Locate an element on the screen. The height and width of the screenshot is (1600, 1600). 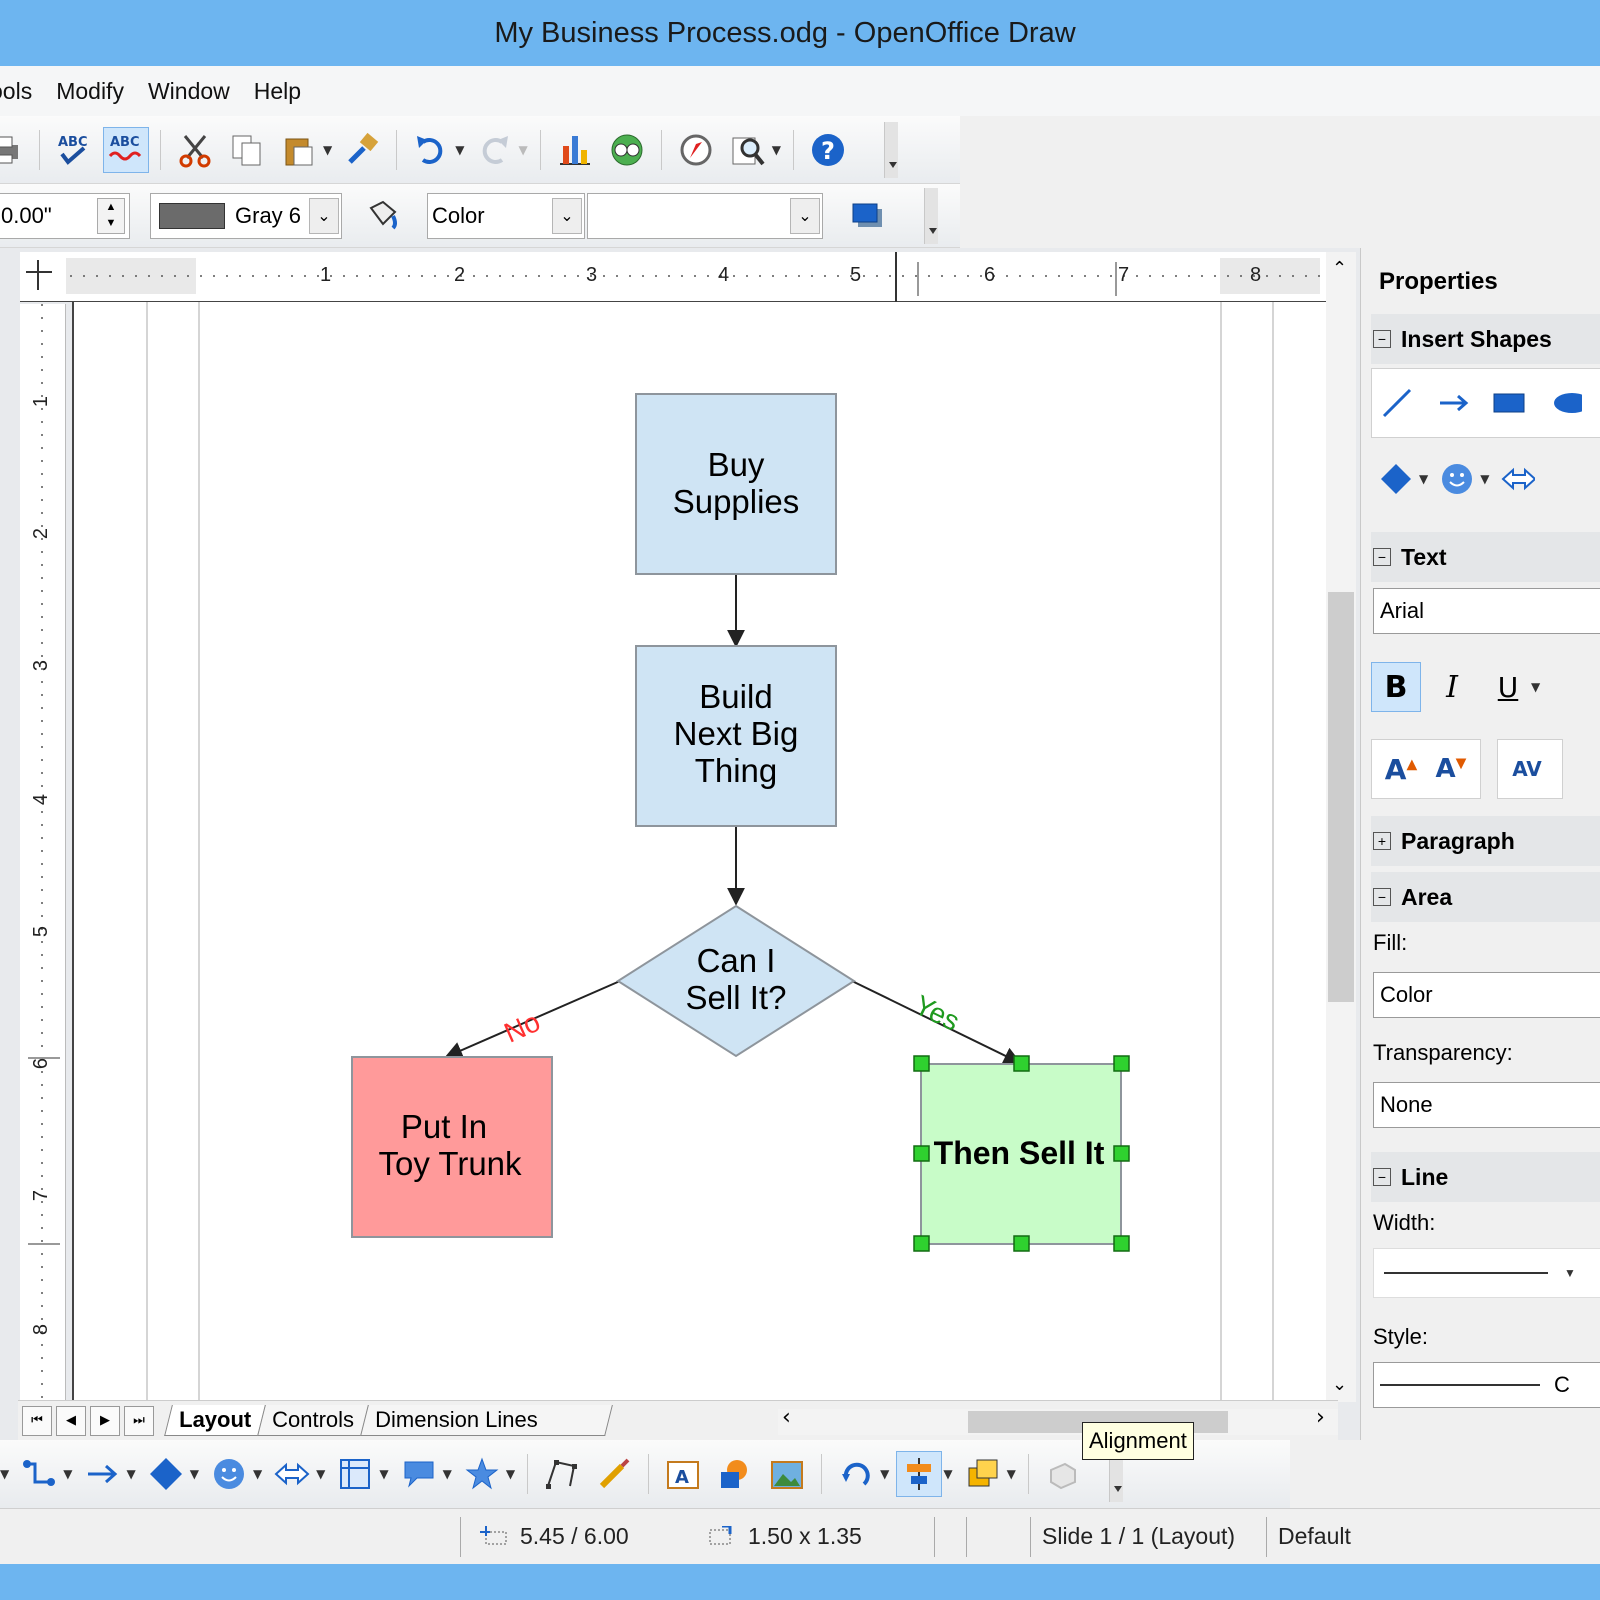
section-text: − Text is located at coordinates (1485, 557).